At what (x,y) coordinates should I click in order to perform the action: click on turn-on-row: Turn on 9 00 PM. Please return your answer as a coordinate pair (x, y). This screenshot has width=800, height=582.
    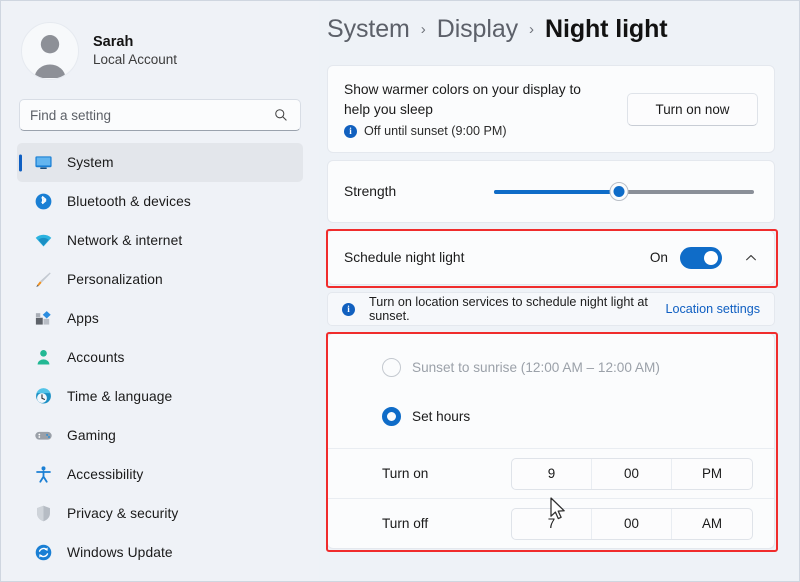
    Looking at the image, I should click on (551, 473).